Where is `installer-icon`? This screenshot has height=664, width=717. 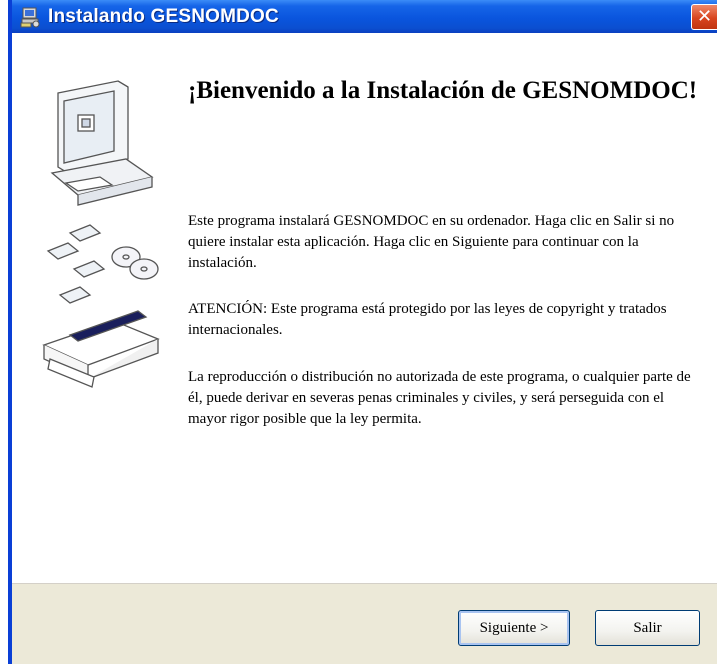
installer-icon is located at coordinates (30, 17).